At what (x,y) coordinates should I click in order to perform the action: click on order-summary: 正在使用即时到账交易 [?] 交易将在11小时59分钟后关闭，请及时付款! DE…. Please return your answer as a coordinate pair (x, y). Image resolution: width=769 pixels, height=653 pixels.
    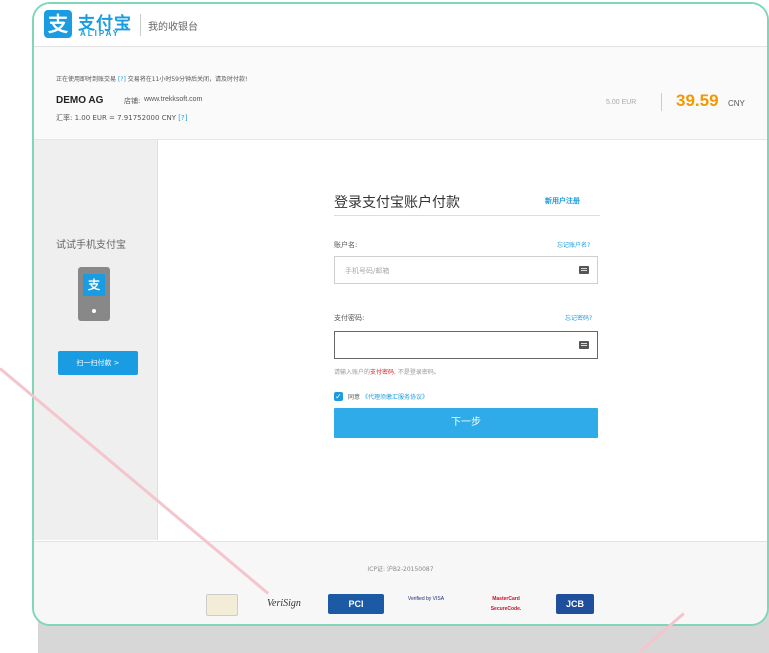
    Looking at the image, I should click on (400, 93).